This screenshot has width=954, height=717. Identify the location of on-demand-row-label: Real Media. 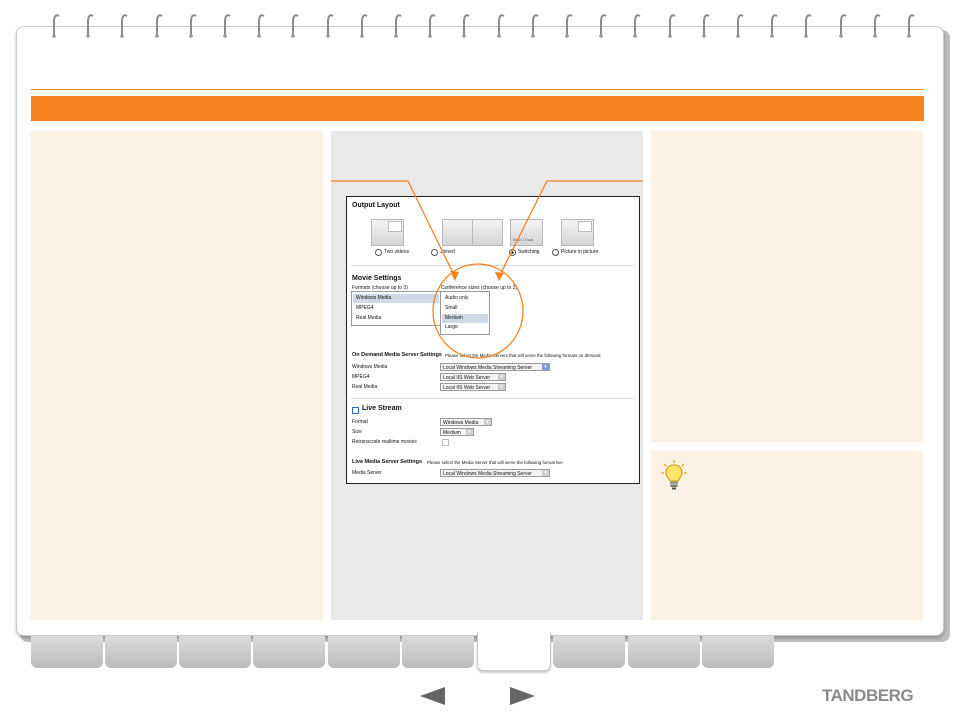
(365, 387).